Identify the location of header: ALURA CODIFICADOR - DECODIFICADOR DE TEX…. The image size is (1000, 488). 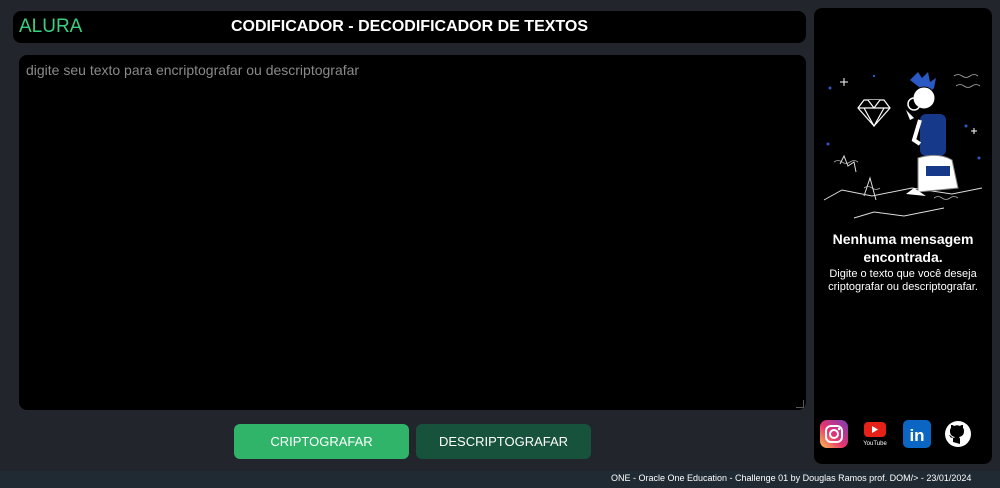
(409, 27).